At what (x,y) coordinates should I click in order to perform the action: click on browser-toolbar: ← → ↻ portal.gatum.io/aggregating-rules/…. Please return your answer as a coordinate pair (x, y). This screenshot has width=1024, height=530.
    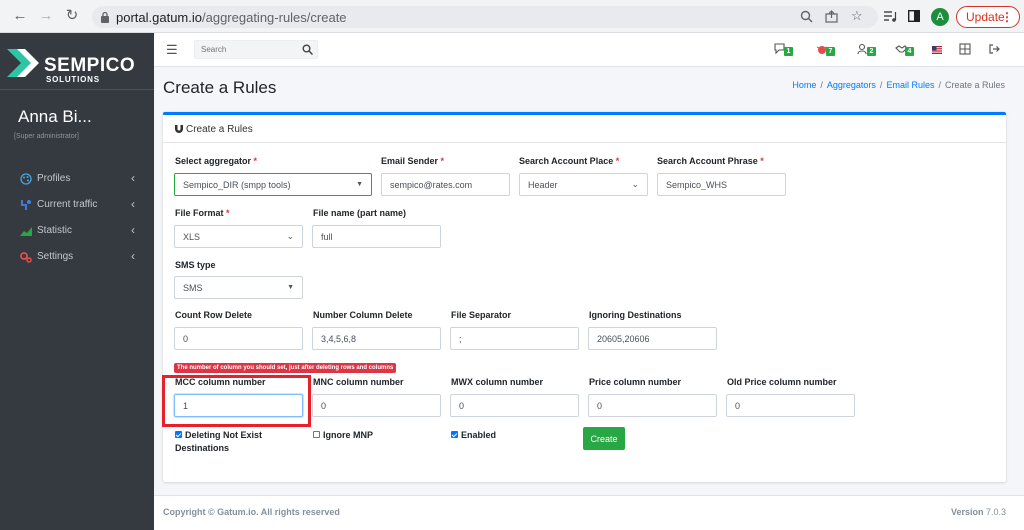
    Looking at the image, I should click on (512, 16).